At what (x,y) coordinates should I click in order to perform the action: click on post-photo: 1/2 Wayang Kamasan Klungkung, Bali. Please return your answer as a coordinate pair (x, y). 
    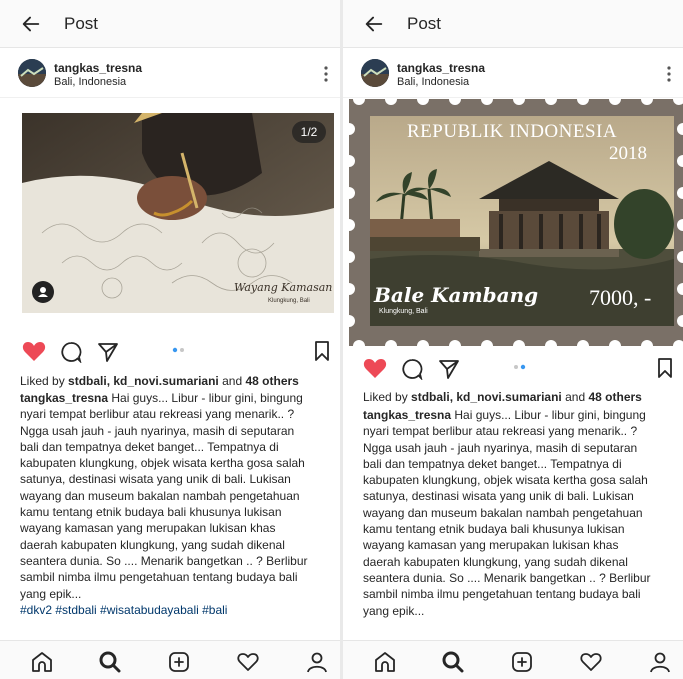
    Looking at the image, I should click on (178, 213).